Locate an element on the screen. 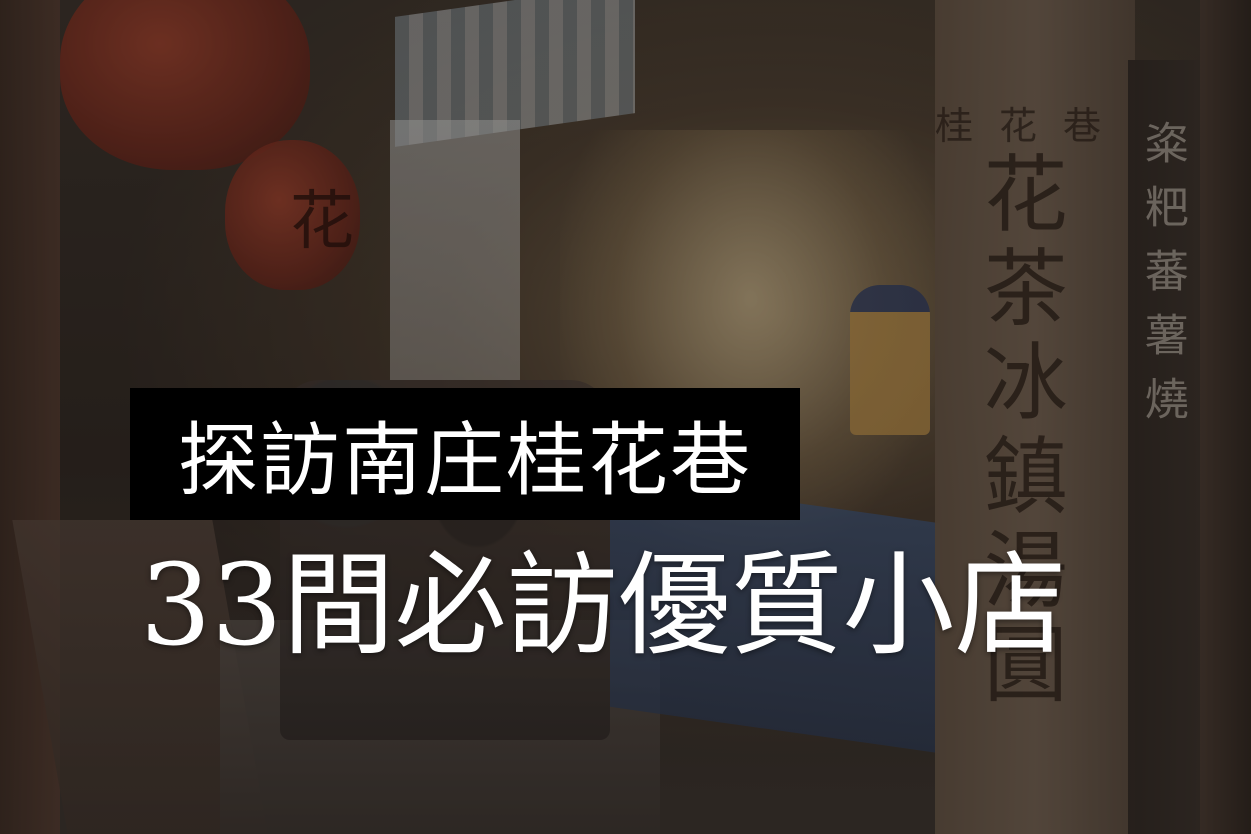 The height and width of the screenshot is (834, 1251). title-box: 探訪南庄桂花巷 is located at coordinates (465, 454).